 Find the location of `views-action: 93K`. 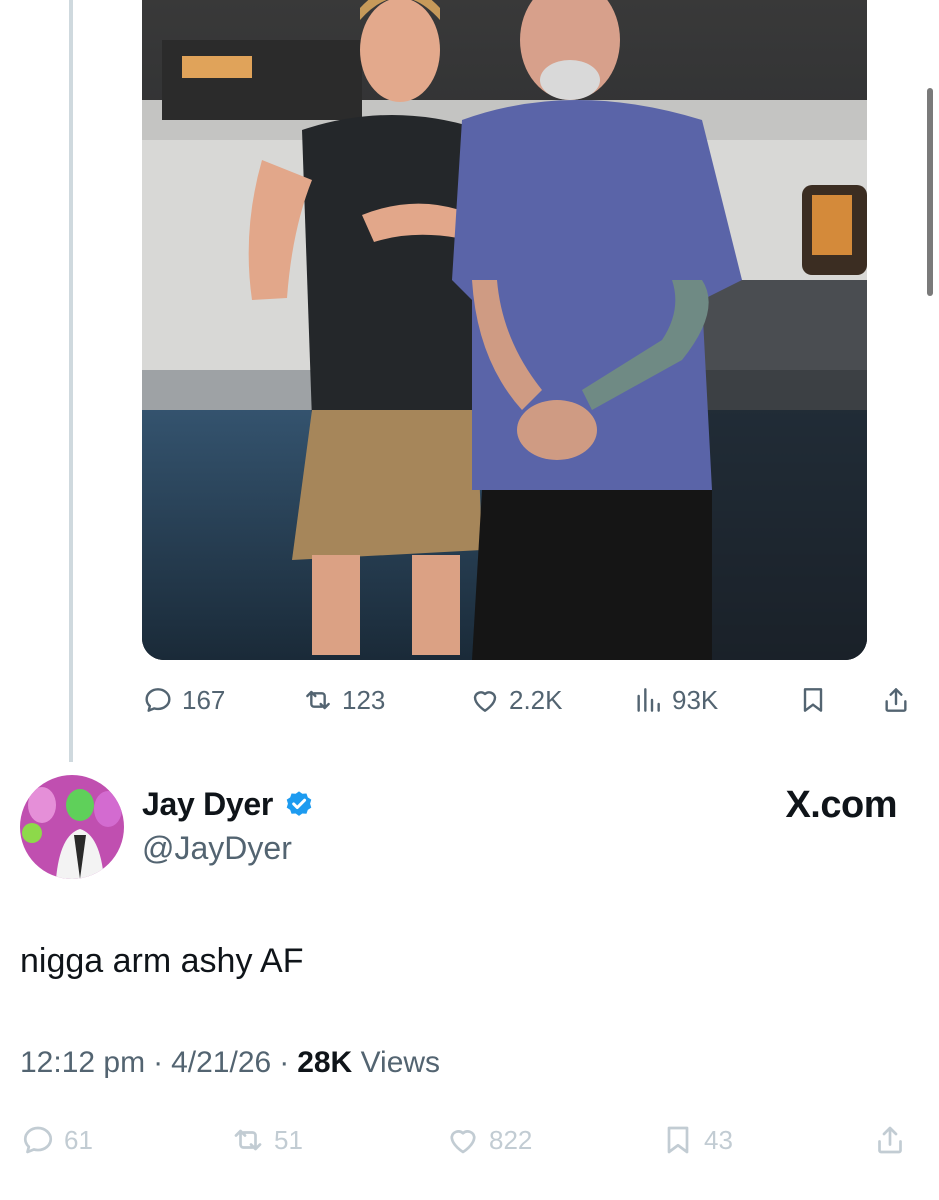

views-action: 93K is located at coordinates (675, 700).